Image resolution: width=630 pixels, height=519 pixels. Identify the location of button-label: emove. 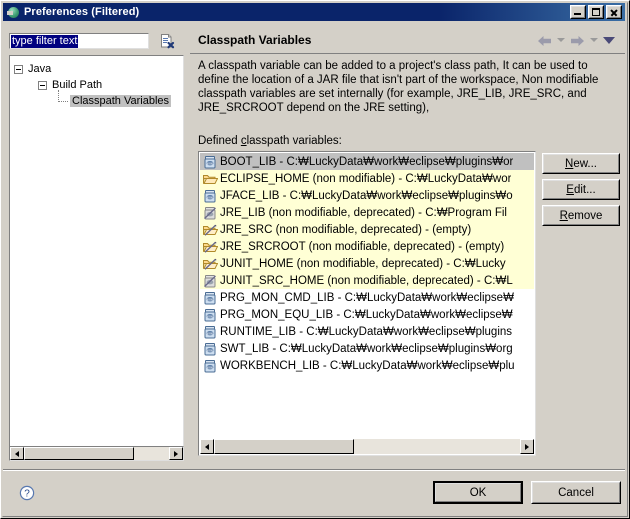
(585, 215).